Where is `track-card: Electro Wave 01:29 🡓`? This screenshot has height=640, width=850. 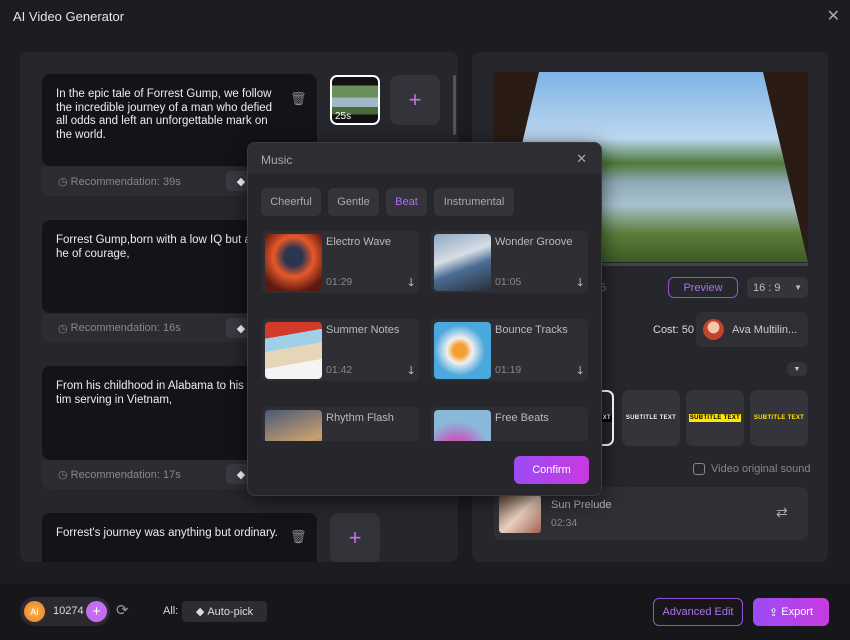
track-card: Electro Wave 01:29 🡓 is located at coordinates (340, 262).